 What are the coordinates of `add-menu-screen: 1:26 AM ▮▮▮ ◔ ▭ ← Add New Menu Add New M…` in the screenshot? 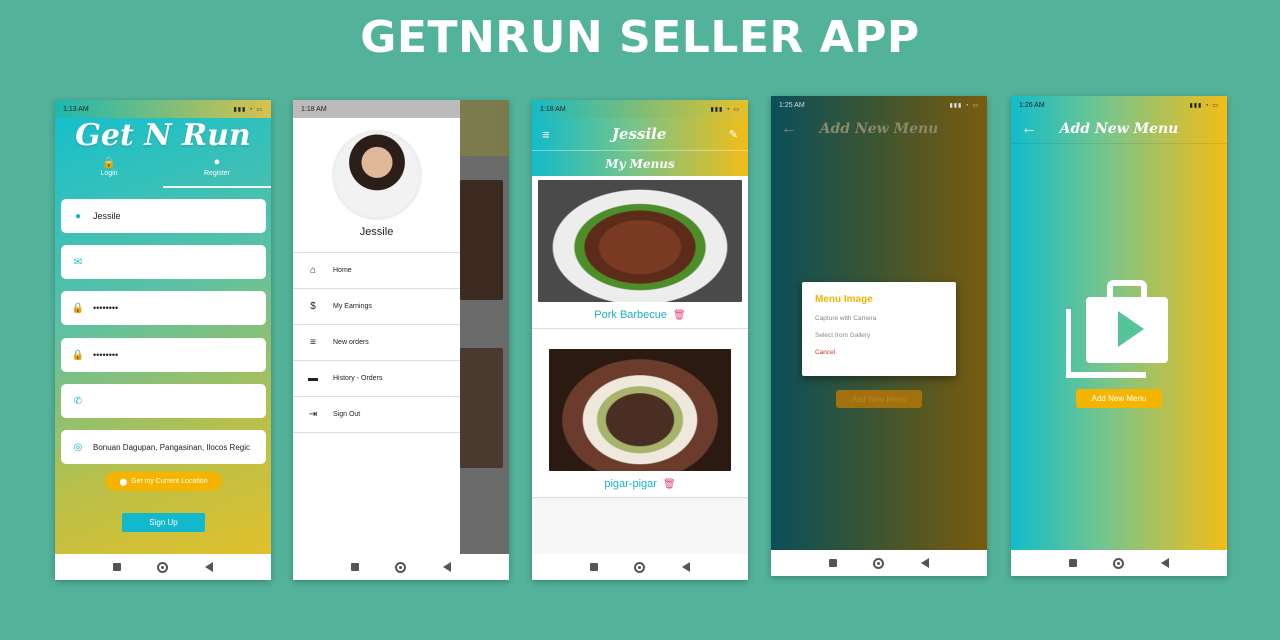 It's located at (1119, 336).